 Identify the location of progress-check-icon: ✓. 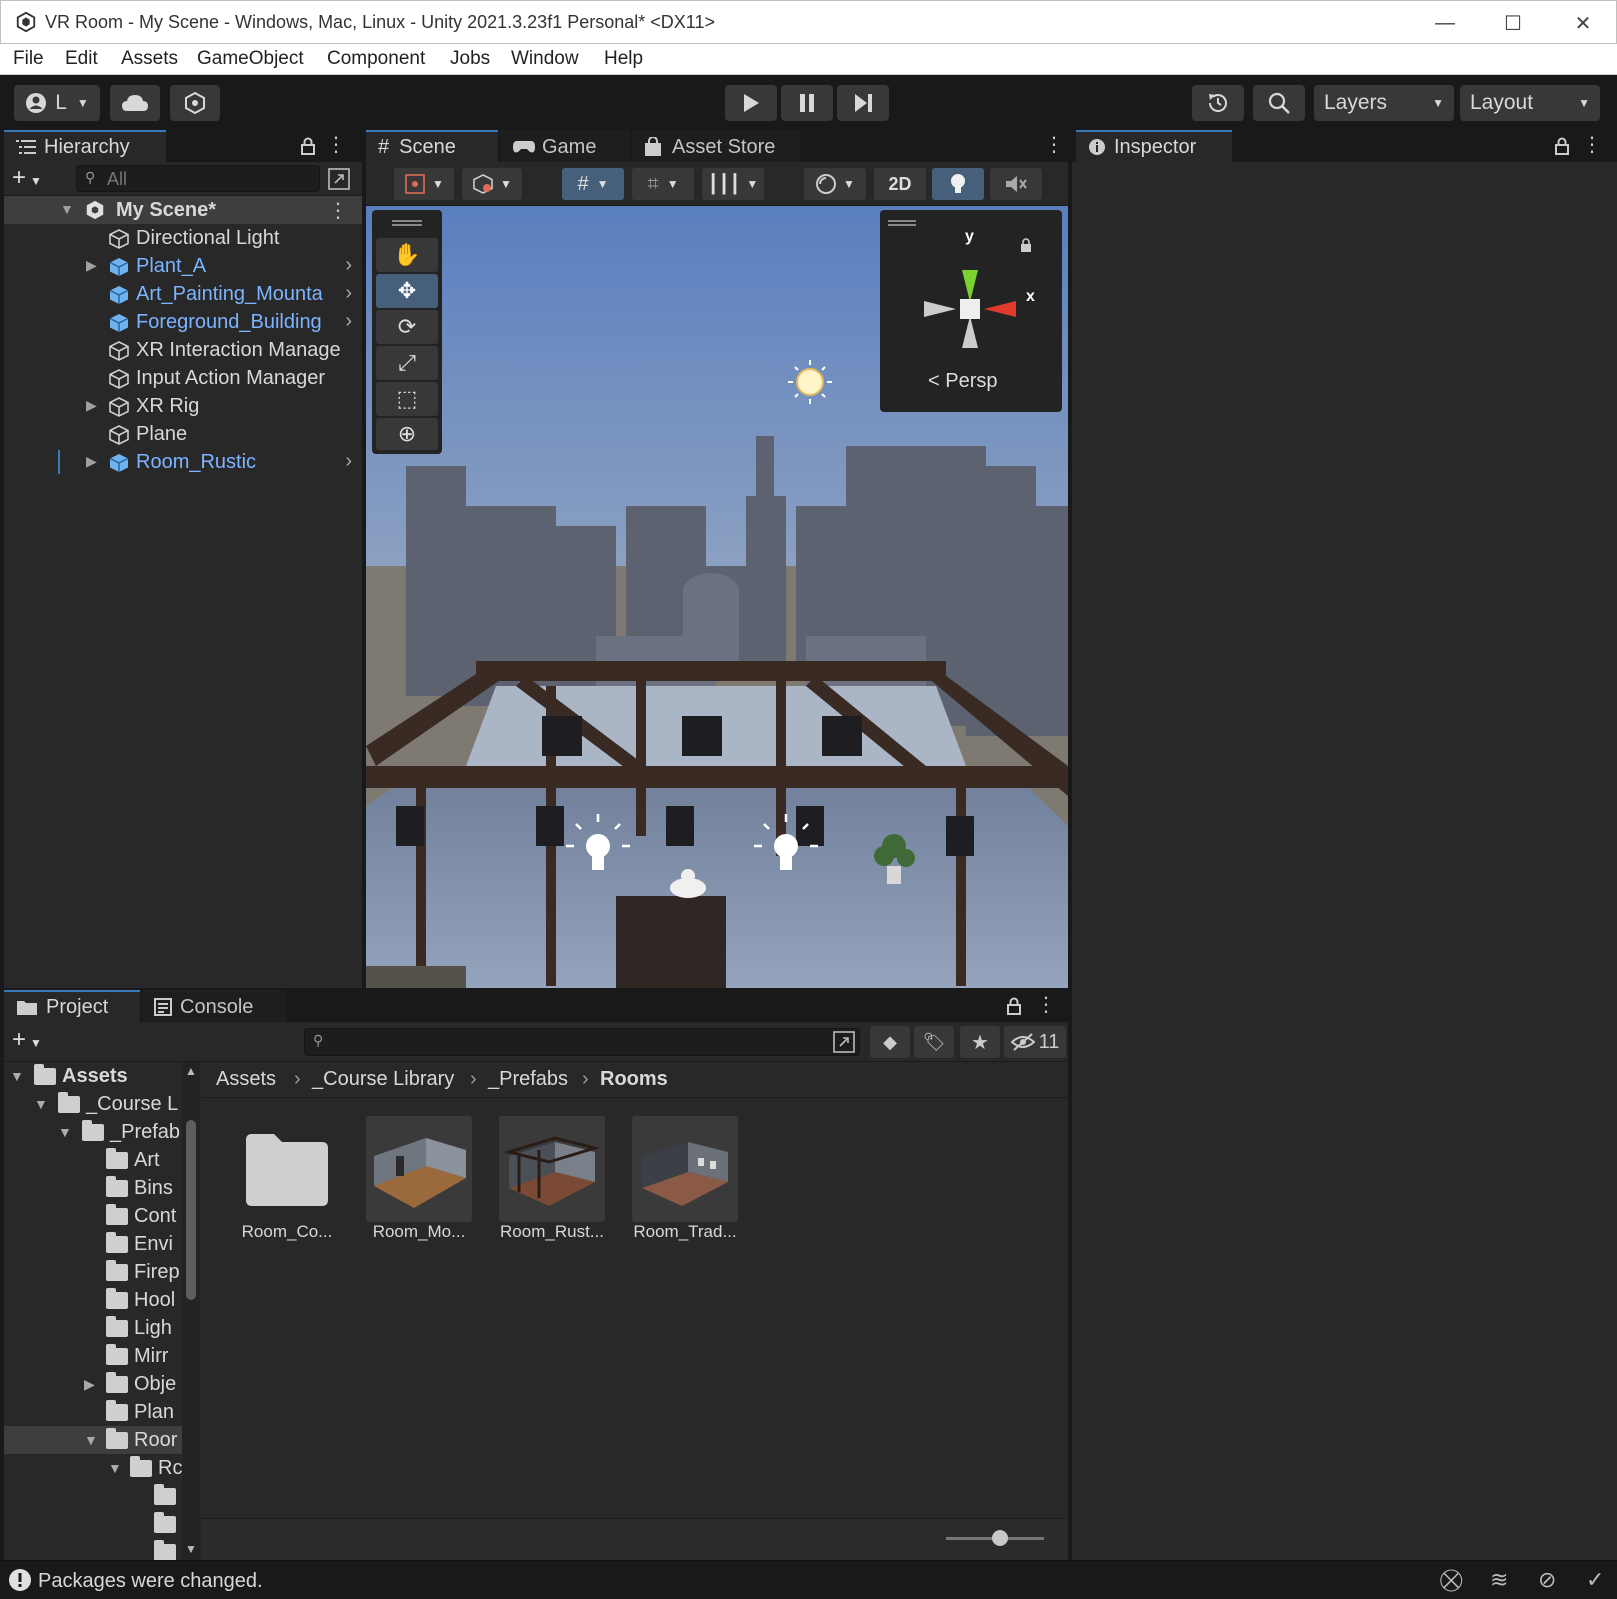
(1595, 1580).